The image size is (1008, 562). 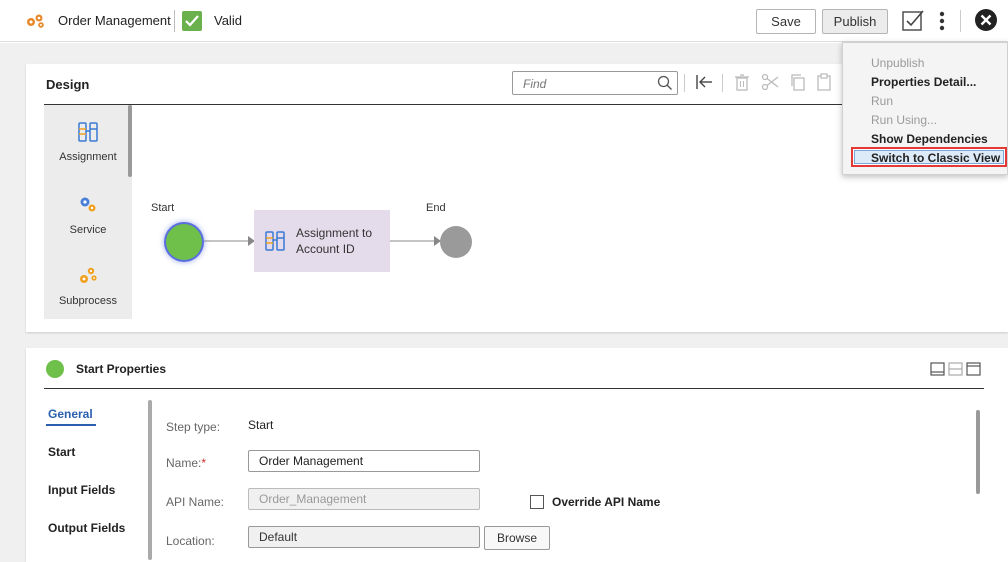 What do you see at coordinates (942, 21) in the screenshot?
I see `more-actions-icon` at bounding box center [942, 21].